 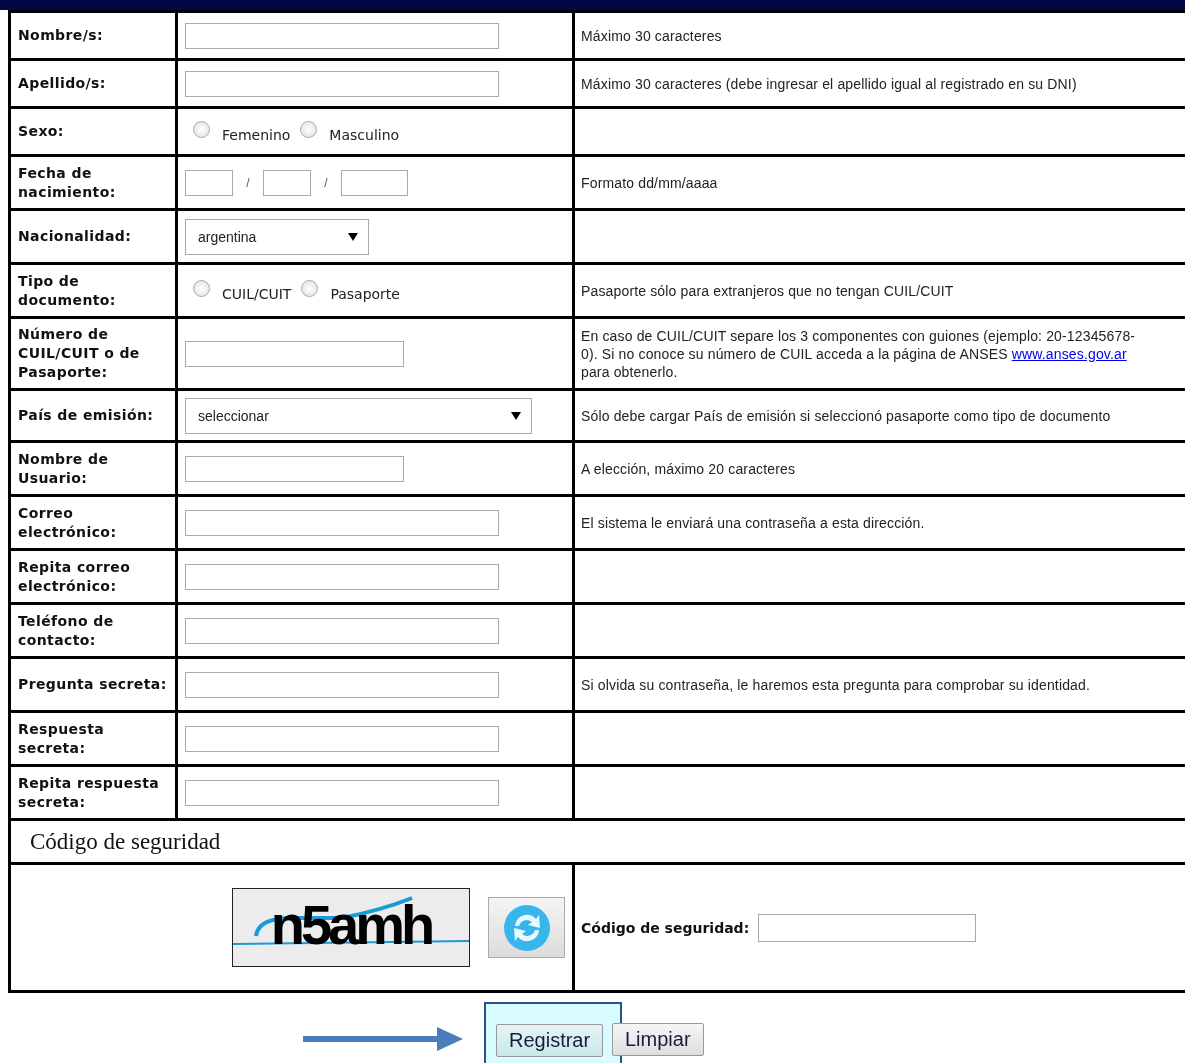 What do you see at coordinates (859, 353) in the screenshot?
I see `help-text: En caso de CUIL/CUIT separe los 3 componentes con guiones (ejemplo: 20-12345678-0). Si no conoce su número de CUIL acceda a la página de ANSES www.anses.gov.ar para obtenerlo.` at bounding box center [859, 353].